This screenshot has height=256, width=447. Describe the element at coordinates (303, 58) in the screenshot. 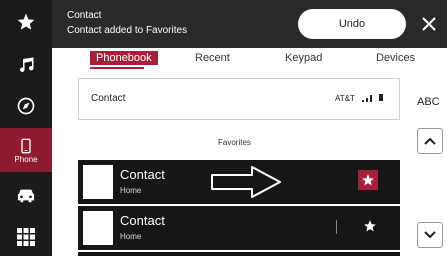

I see `tab-keypad: Keypad` at that location.